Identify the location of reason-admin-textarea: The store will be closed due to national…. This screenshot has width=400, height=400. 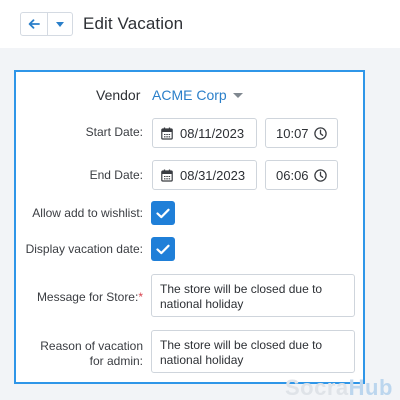
(253, 351).